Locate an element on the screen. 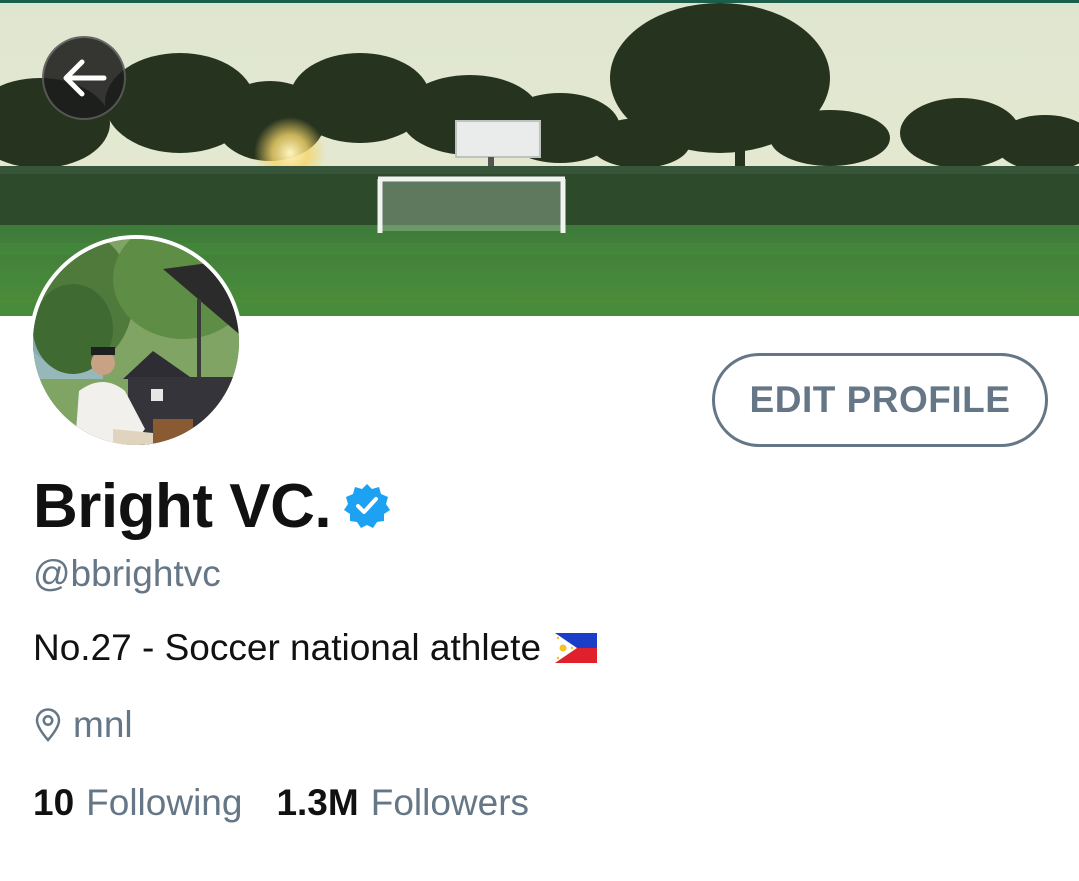  avatar is located at coordinates (136, 342).